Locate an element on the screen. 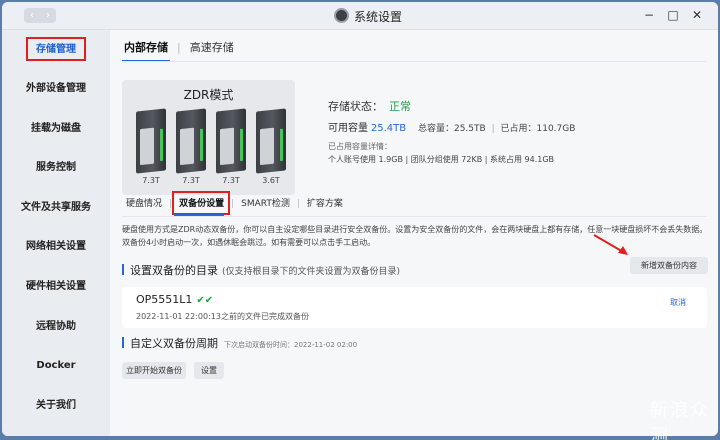 Image resolution: width=720 pixels, height=440 pixels. window-controls: − □ ✕ is located at coordinates (673, 15).